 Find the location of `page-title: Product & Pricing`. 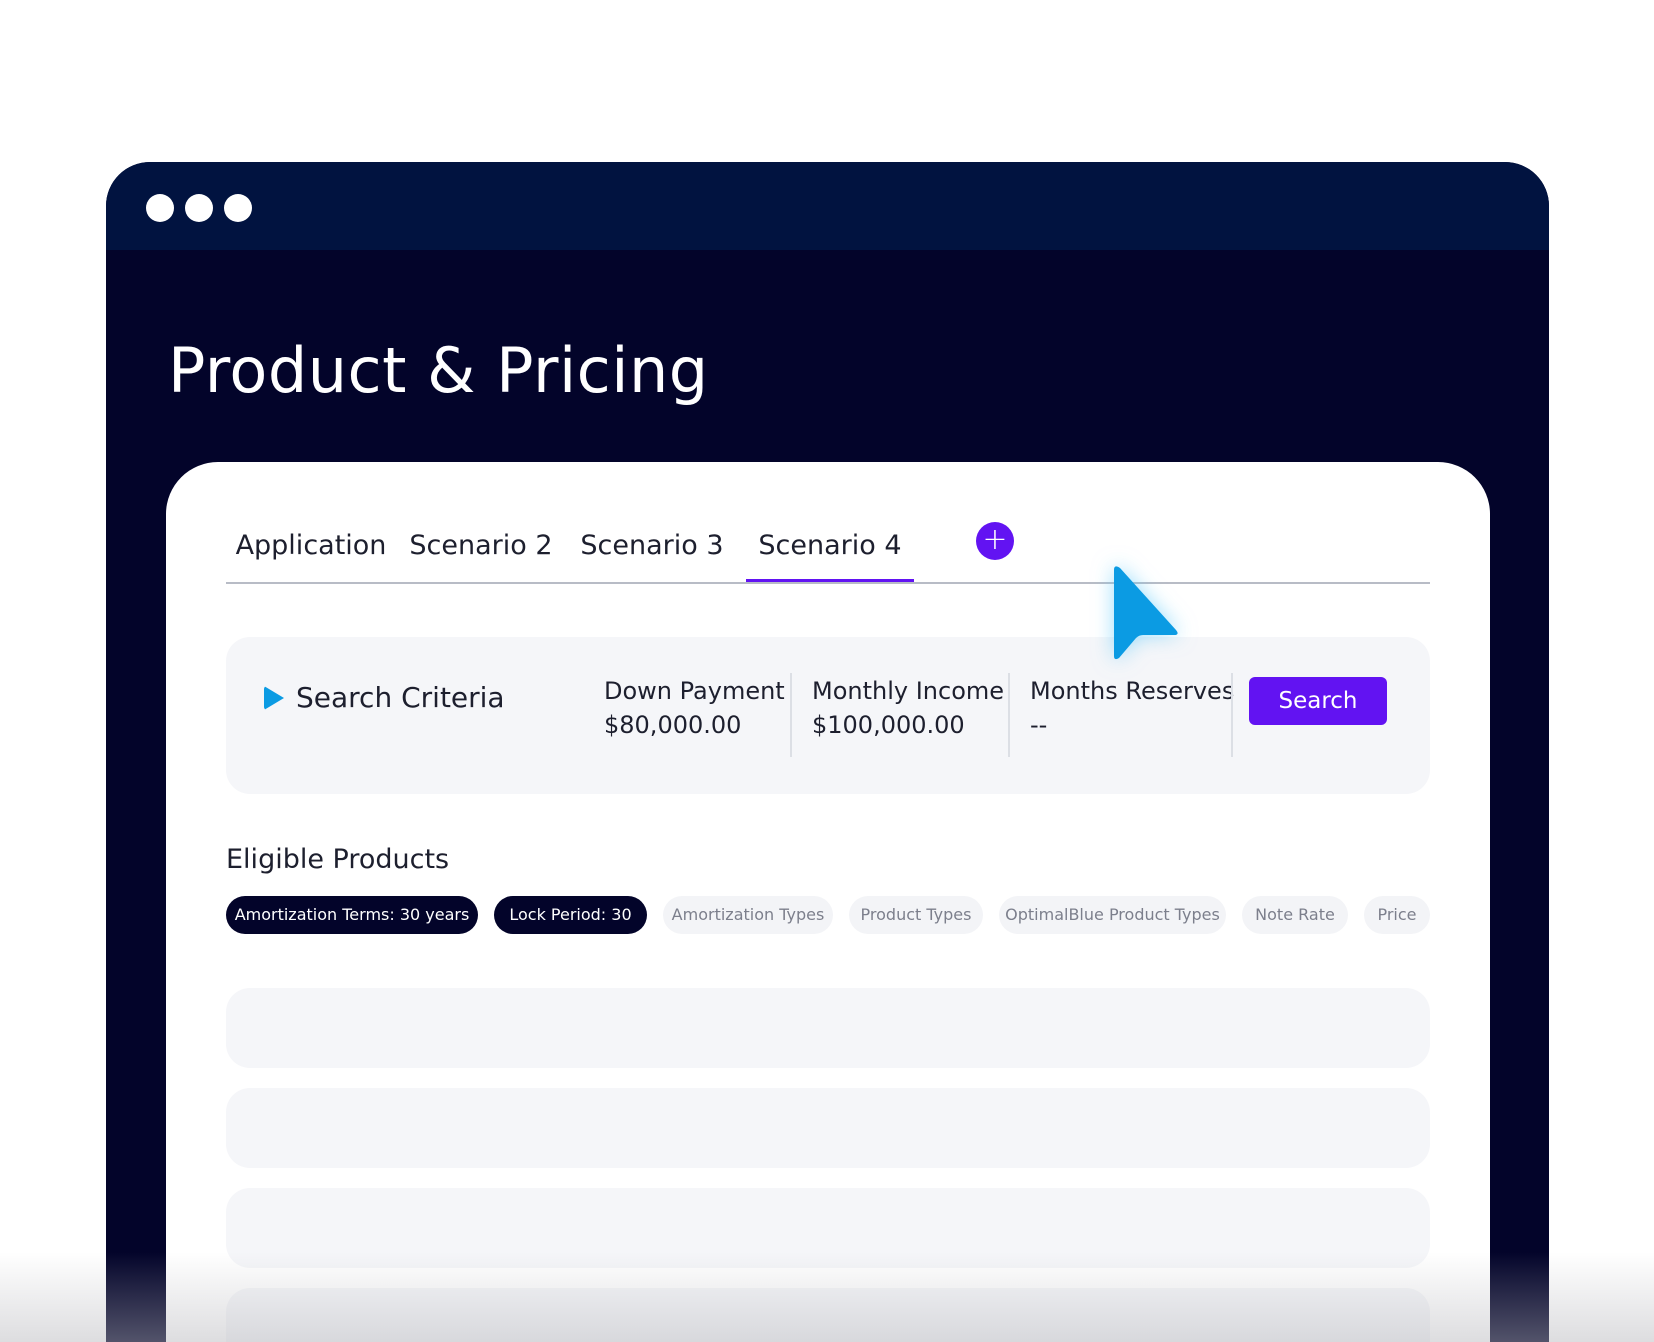

page-title: Product & Pricing is located at coordinates (438, 370).